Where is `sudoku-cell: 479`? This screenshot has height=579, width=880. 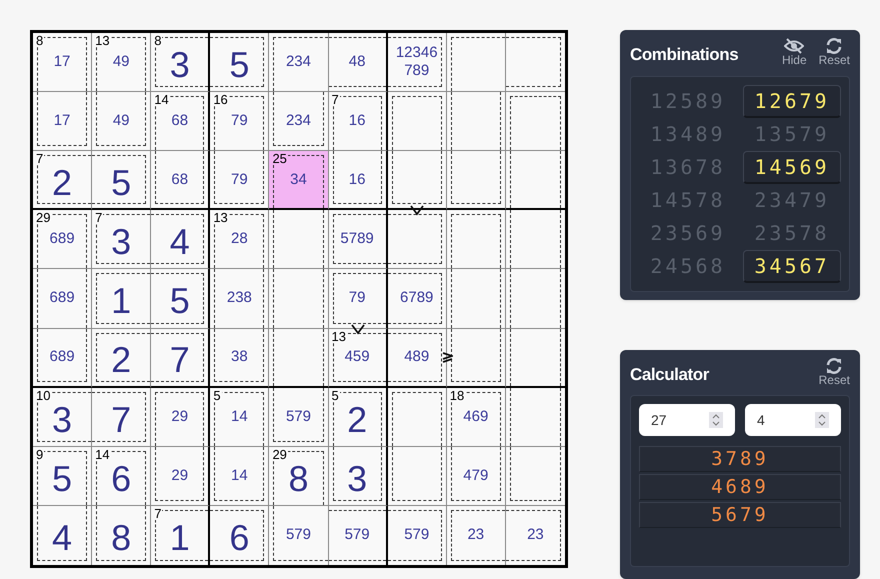
sudoku-cell: 479 is located at coordinates (476, 476).